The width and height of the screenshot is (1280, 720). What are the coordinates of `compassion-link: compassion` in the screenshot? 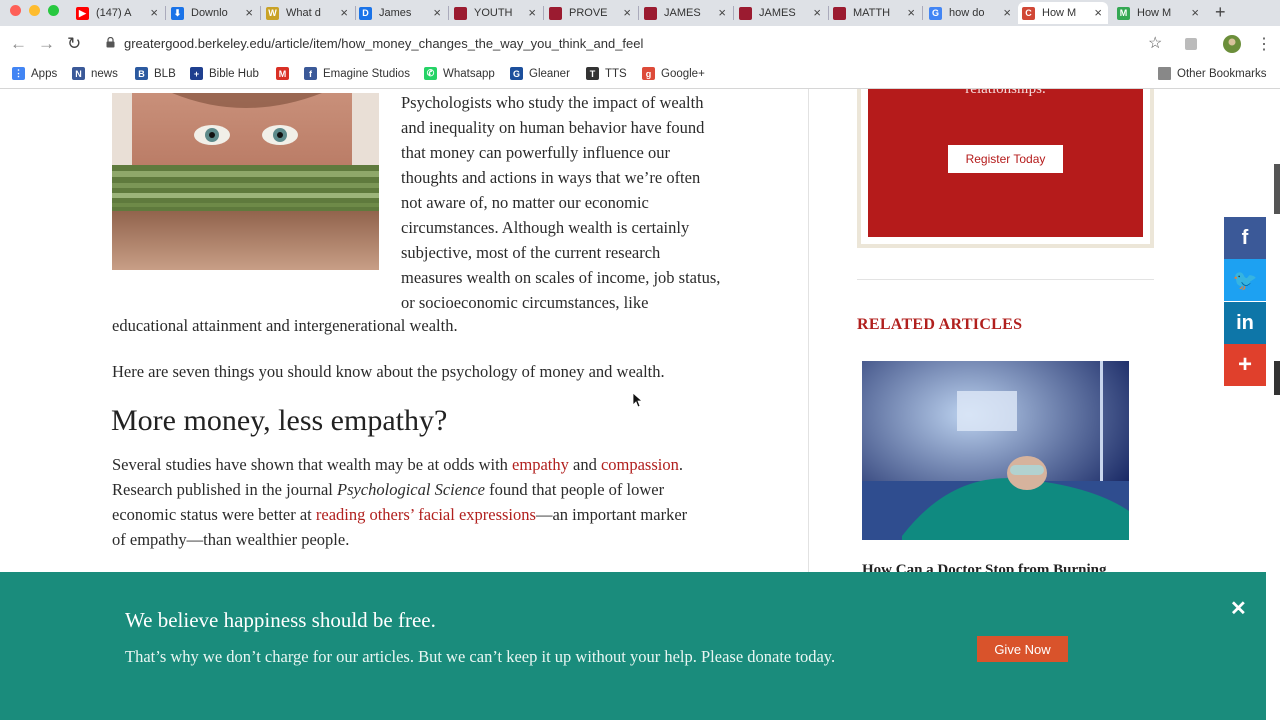 It's located at (640, 464).